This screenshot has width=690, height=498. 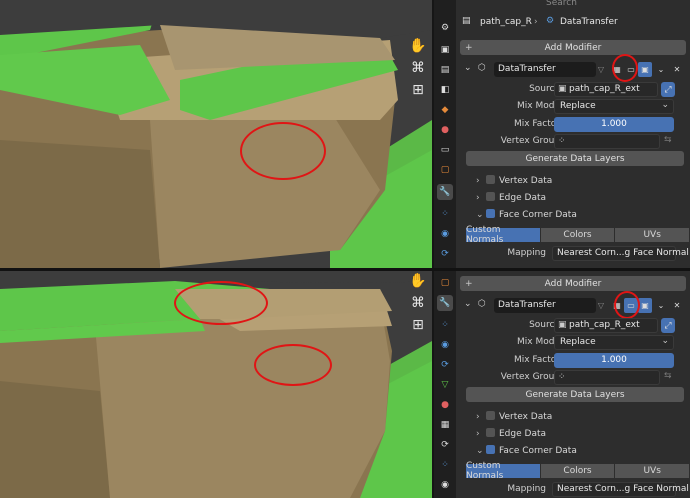 What do you see at coordinates (578, 106) in the screenshot?
I see `mix-mode-value: Replace` at bounding box center [578, 106].